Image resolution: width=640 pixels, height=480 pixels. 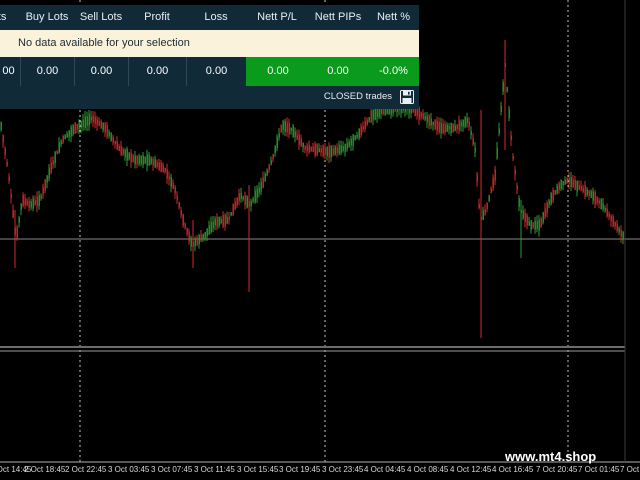 What do you see at coordinates (157, 17) in the screenshot?
I see `col-header-profit: Profit` at bounding box center [157, 17].